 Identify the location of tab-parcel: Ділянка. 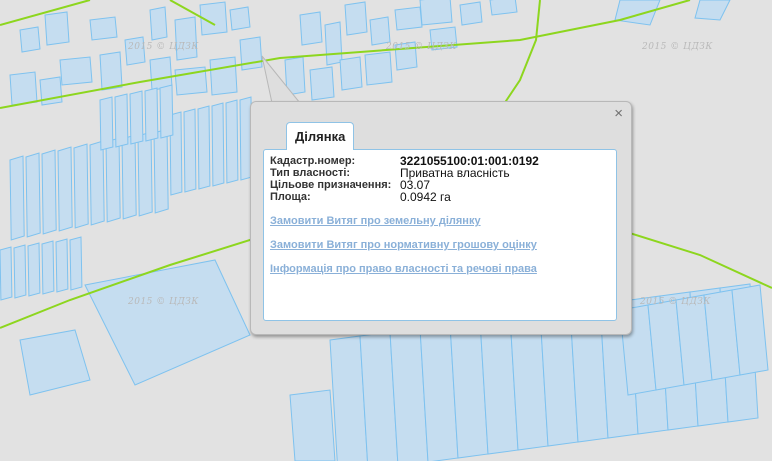
(320, 136).